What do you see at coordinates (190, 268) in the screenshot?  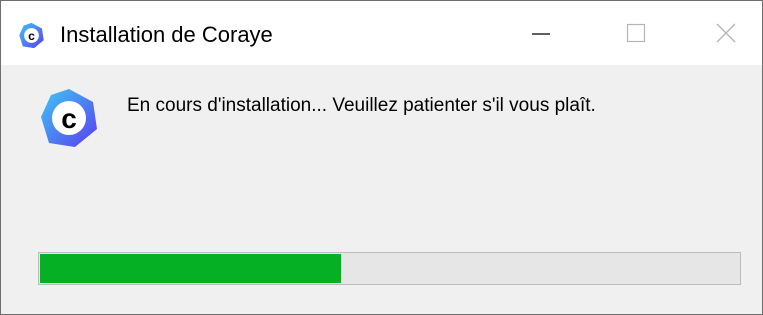 I see `progress-bar-fill` at bounding box center [190, 268].